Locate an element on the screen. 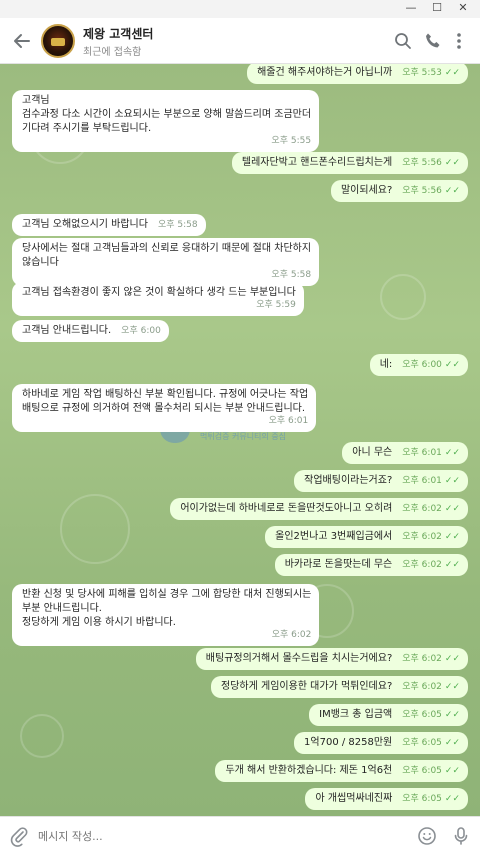  message-bubble-outgoing: 바카라로 돈을땃는데 무슨 오후 6:02 ✓✓ is located at coordinates (371, 565).